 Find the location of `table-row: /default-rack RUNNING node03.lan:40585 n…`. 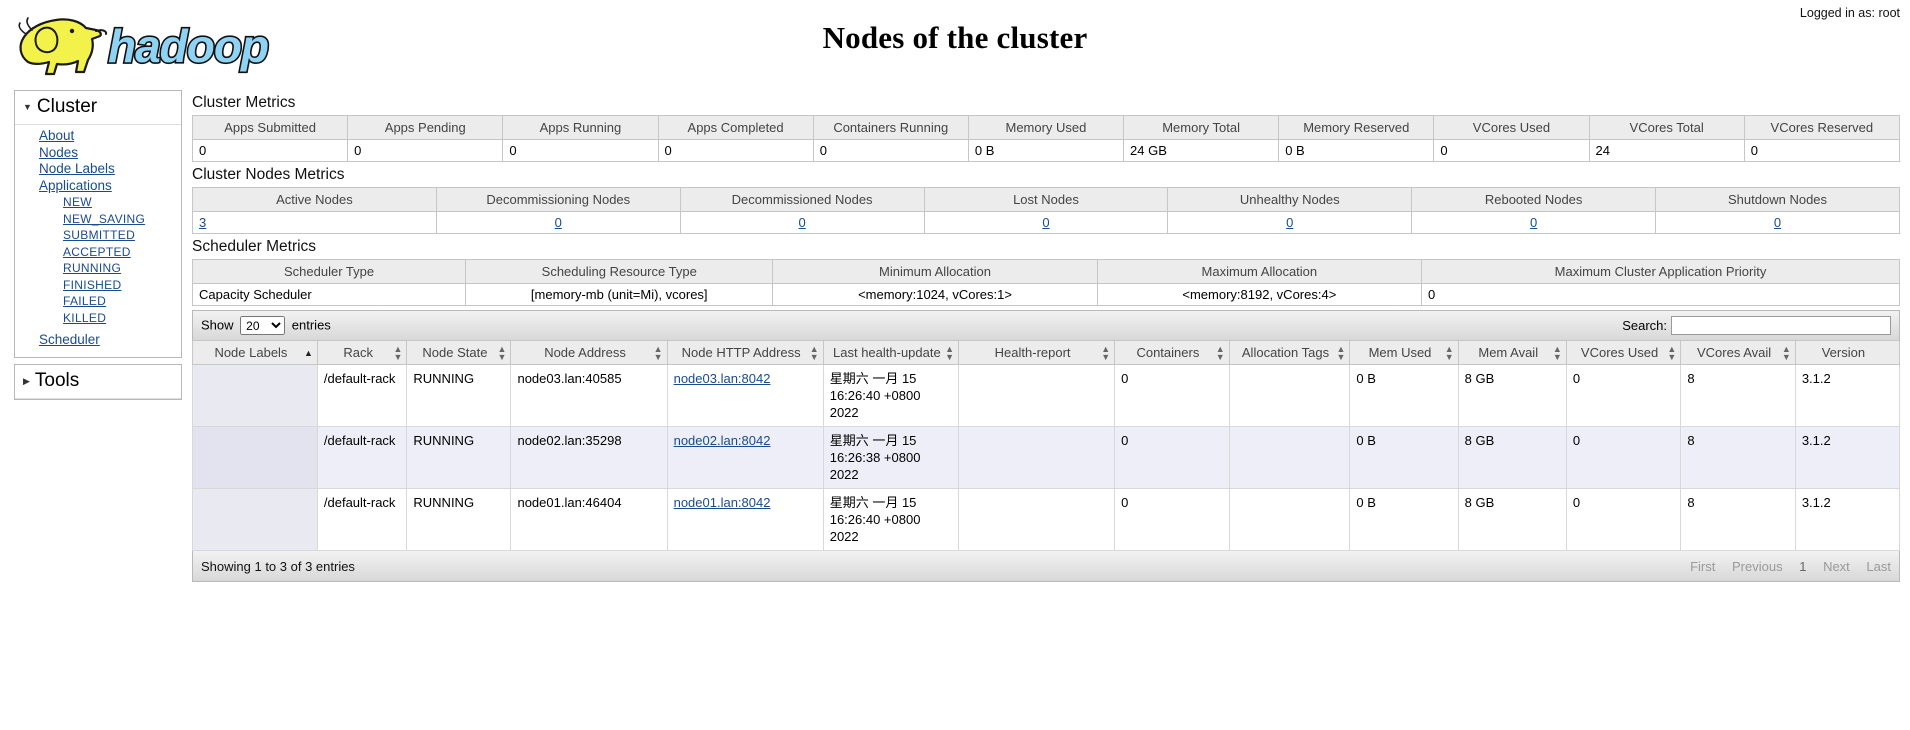

table-row: /default-rack RUNNING node03.lan:40585 n… is located at coordinates (1046, 395).